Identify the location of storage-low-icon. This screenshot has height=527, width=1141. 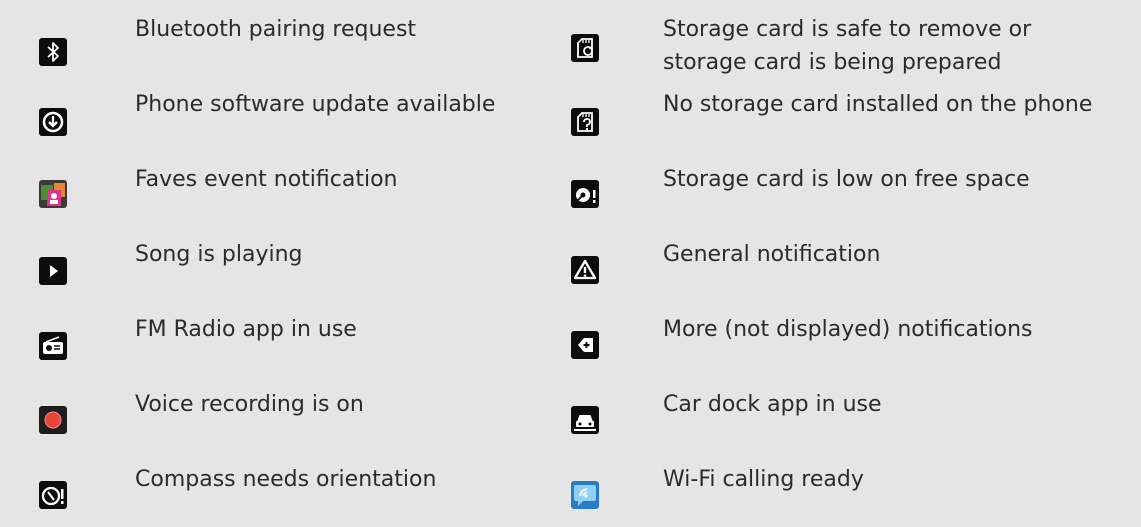
(585, 194).